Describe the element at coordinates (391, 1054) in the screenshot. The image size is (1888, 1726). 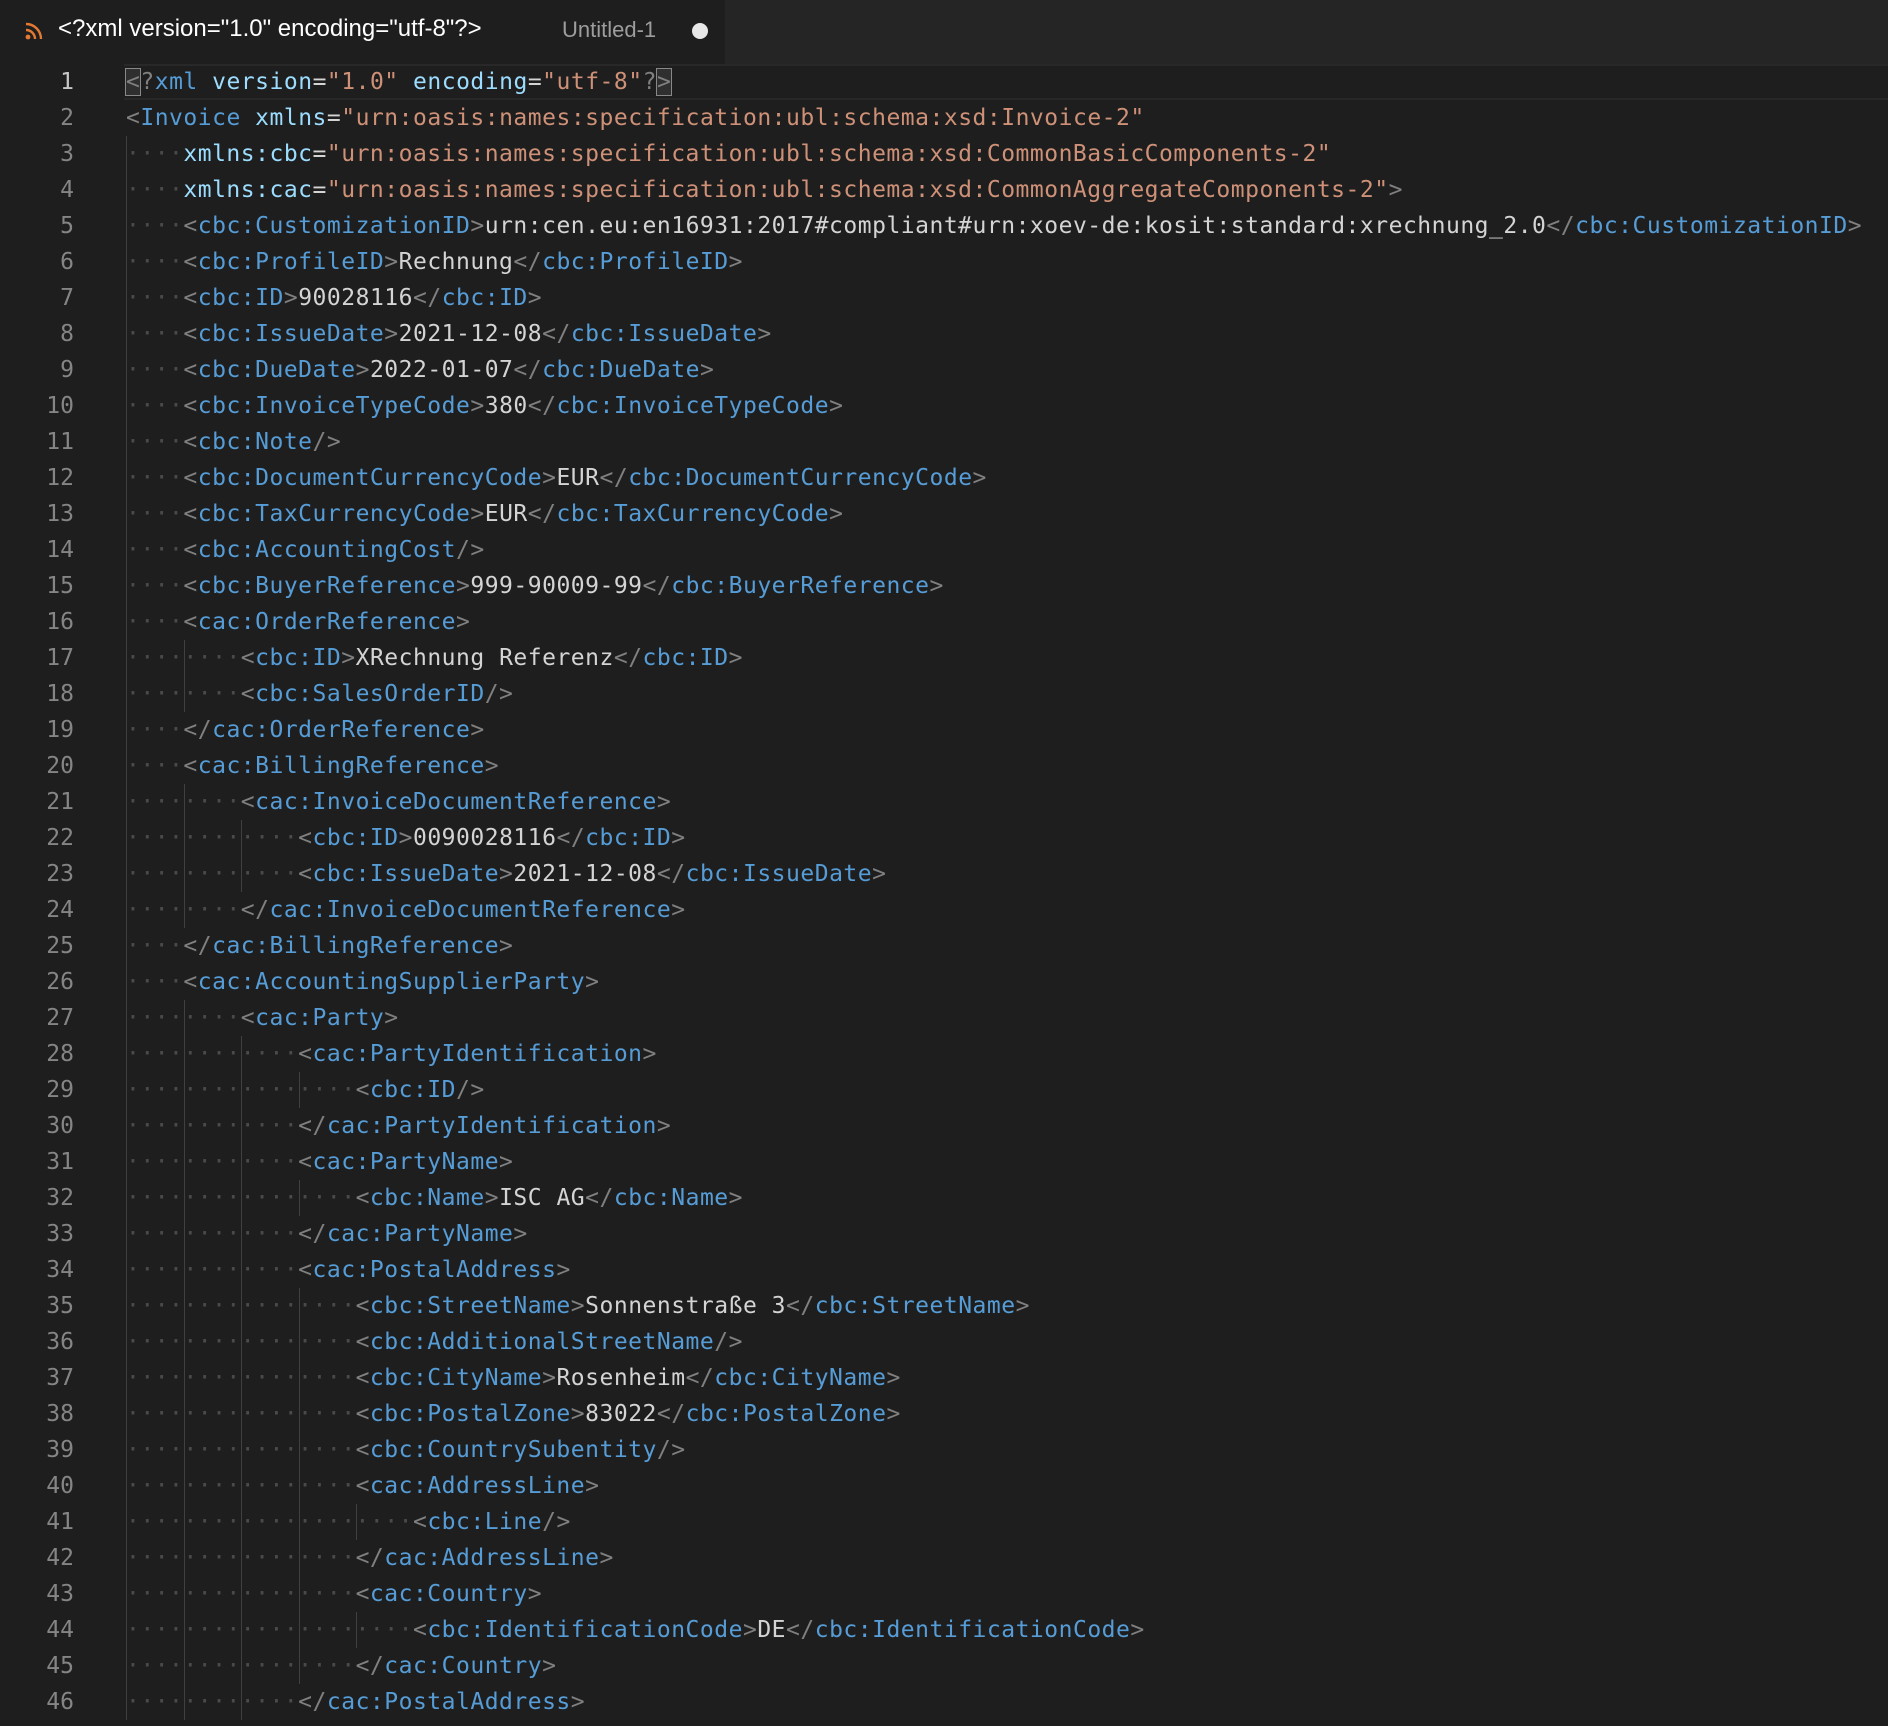
I see `code-text: ············<cac:PartyIdentification>` at that location.